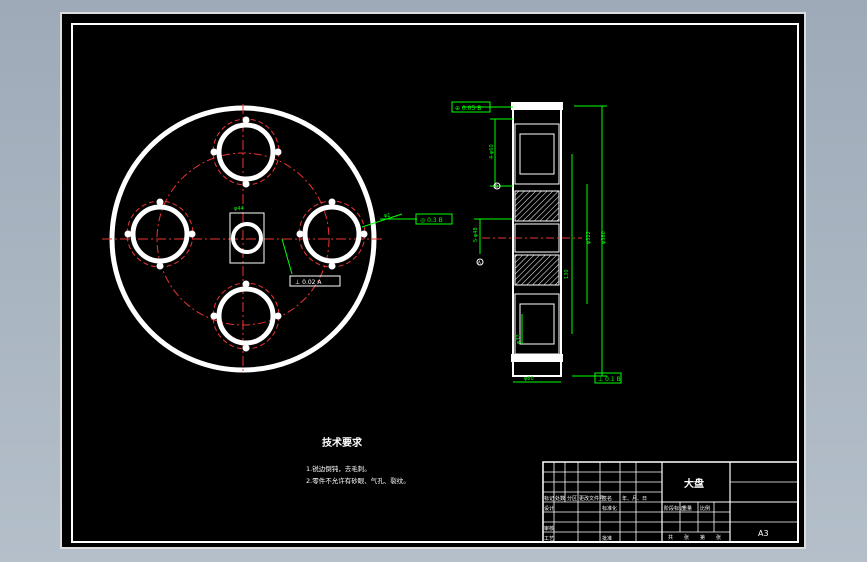 This screenshot has height=562, width=867. I want to click on dim-label: 4-φ60, so click(492, 151).